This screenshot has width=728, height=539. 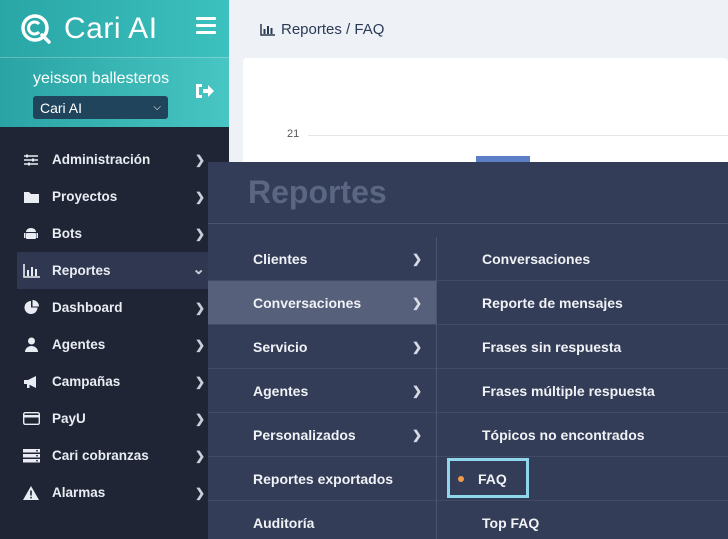 I want to click on hamburger-menu-icon, so click(x=206, y=26).